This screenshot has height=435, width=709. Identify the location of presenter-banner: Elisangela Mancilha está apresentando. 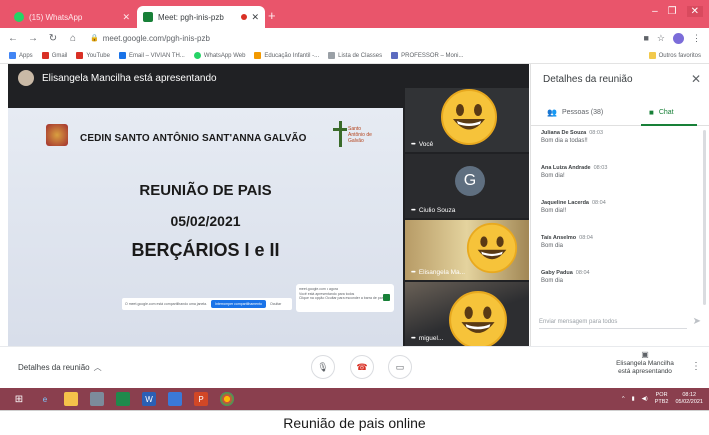
(117, 78).